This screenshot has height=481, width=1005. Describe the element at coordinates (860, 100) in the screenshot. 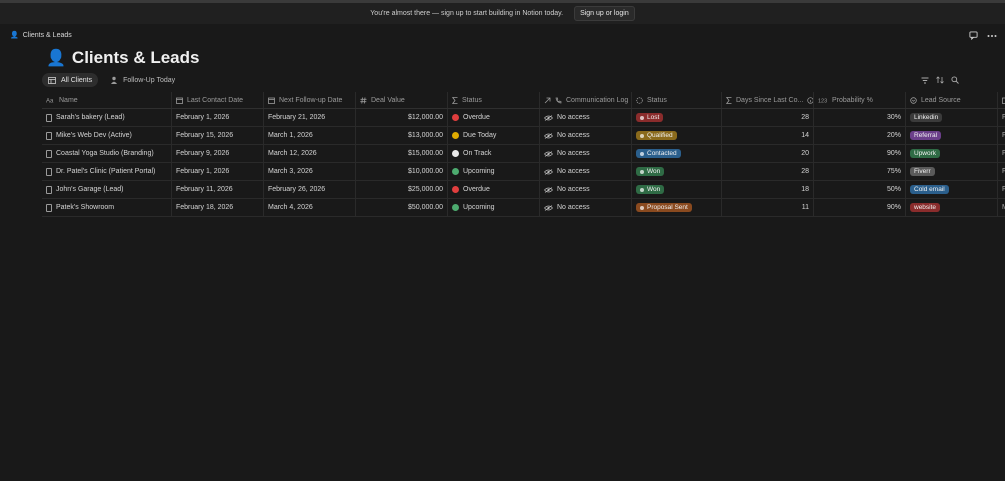

I see `column-header-probability: 123 Probability %` at that location.